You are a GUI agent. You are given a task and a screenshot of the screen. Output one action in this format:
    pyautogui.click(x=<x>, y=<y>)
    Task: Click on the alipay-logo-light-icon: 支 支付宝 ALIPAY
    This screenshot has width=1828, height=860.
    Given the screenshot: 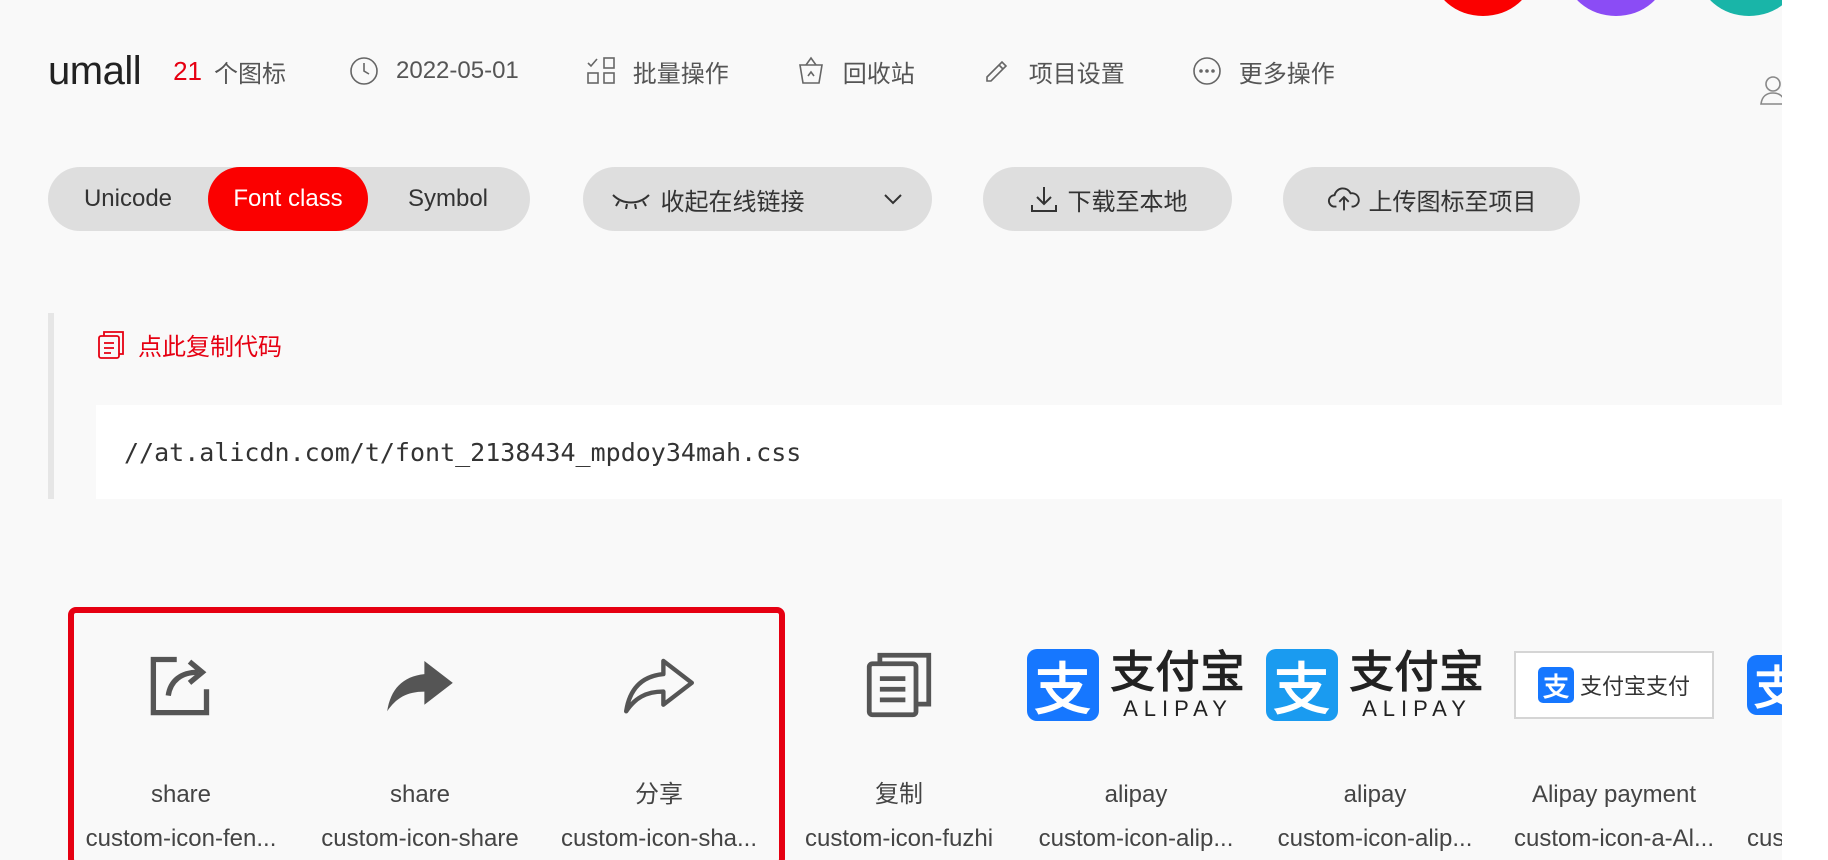 What is the action you would take?
    pyautogui.click(x=1375, y=685)
    